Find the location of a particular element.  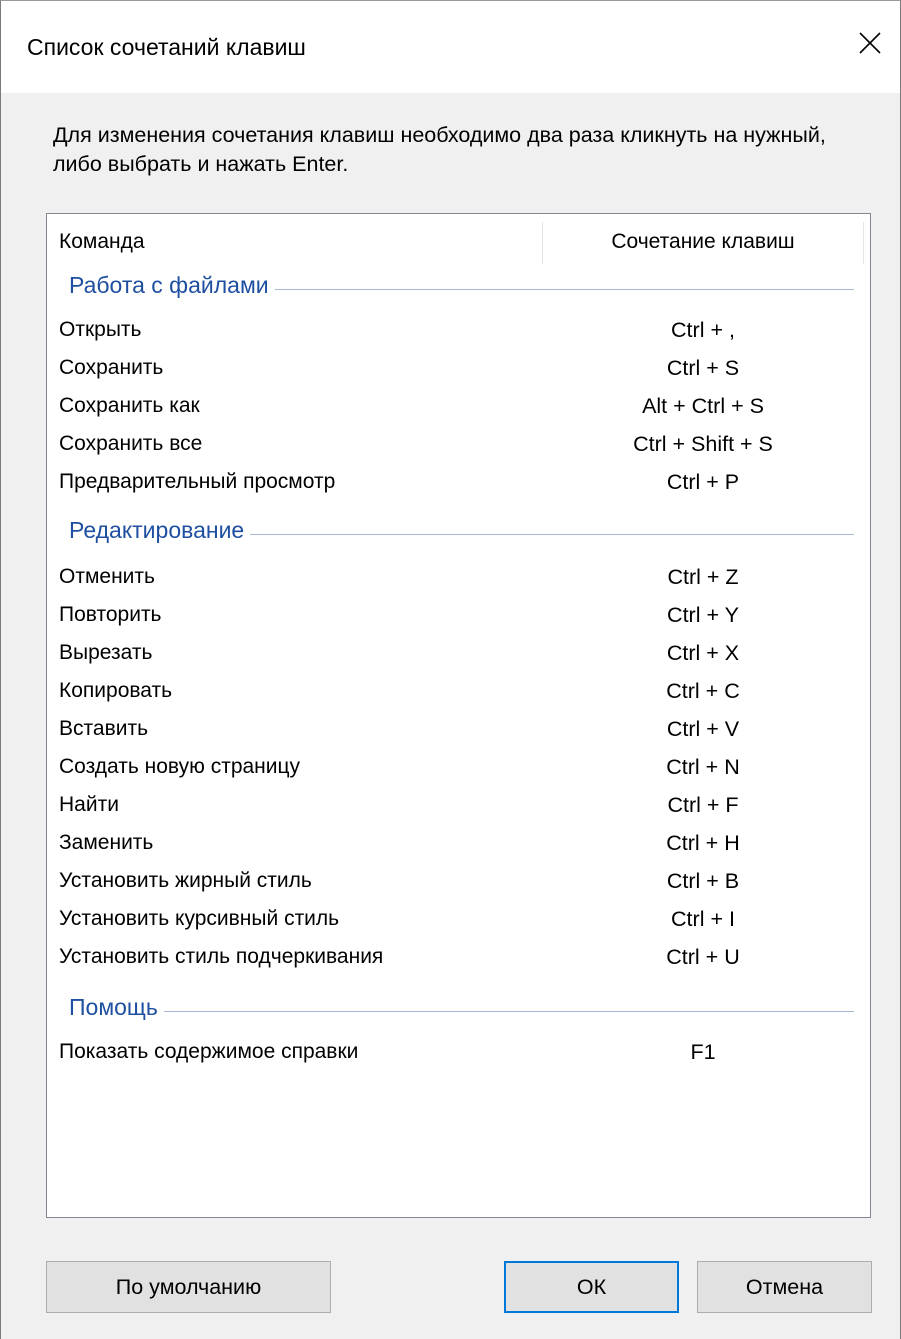

command-label: Сохранить как is located at coordinates (129, 405).